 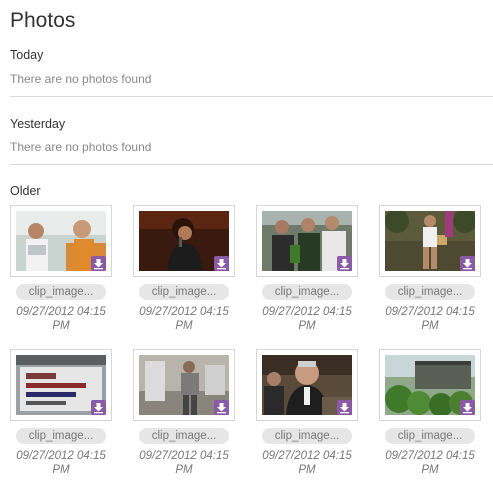 I want to click on empty-message-yesterday: There are no photos found, so click(x=81, y=147).